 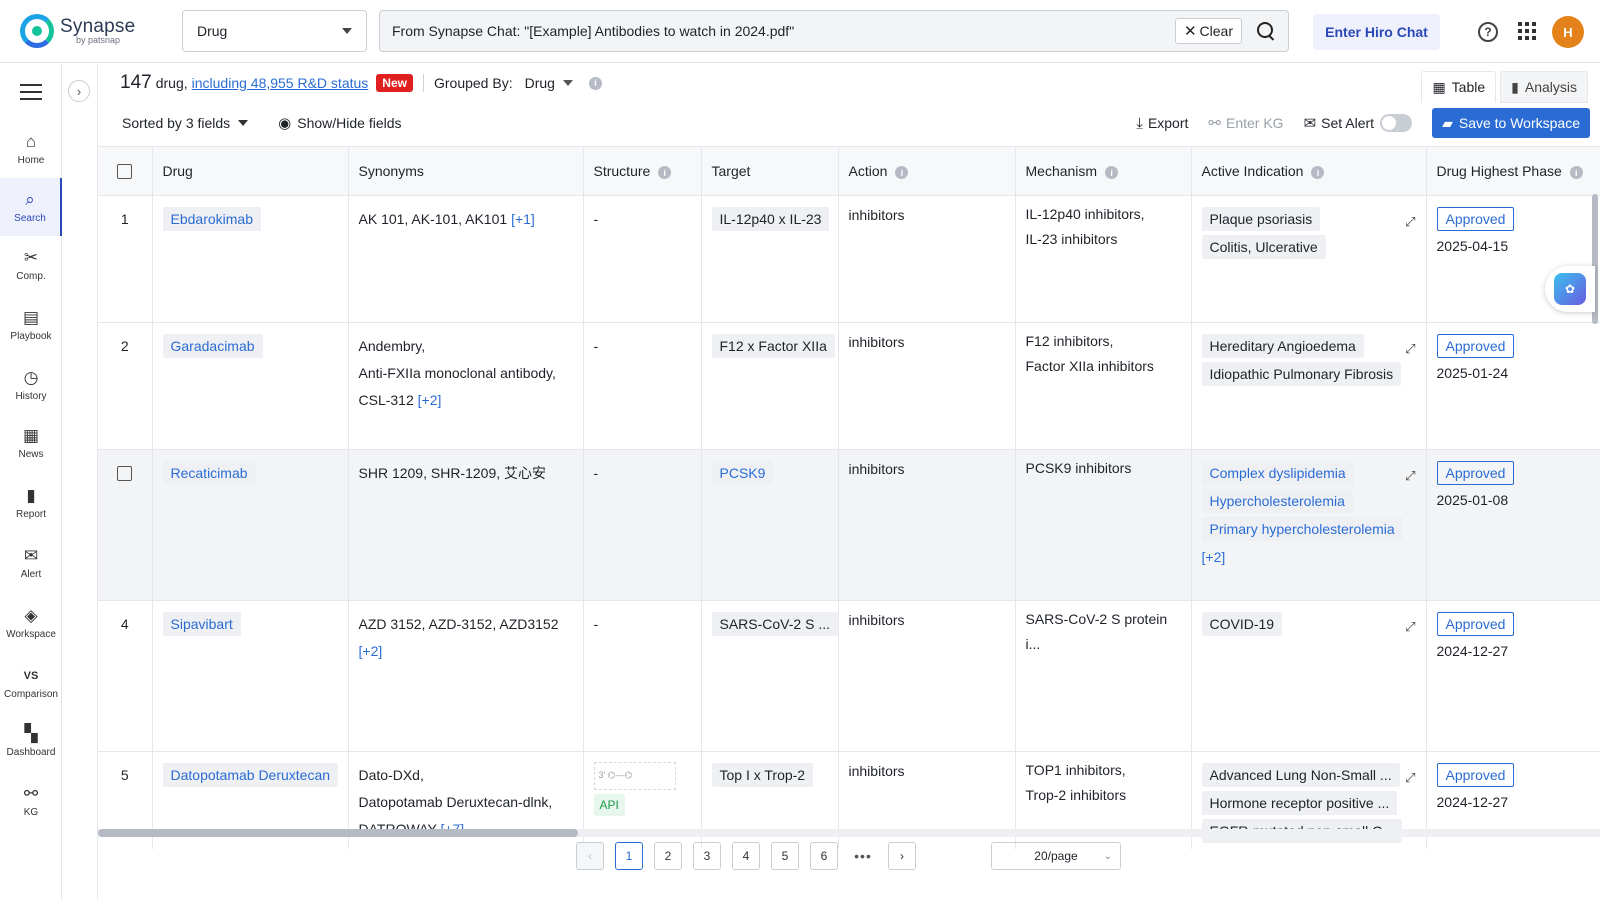 What do you see at coordinates (773, 346) in the screenshot?
I see `target-chip: F12 x Factor XIIa` at bounding box center [773, 346].